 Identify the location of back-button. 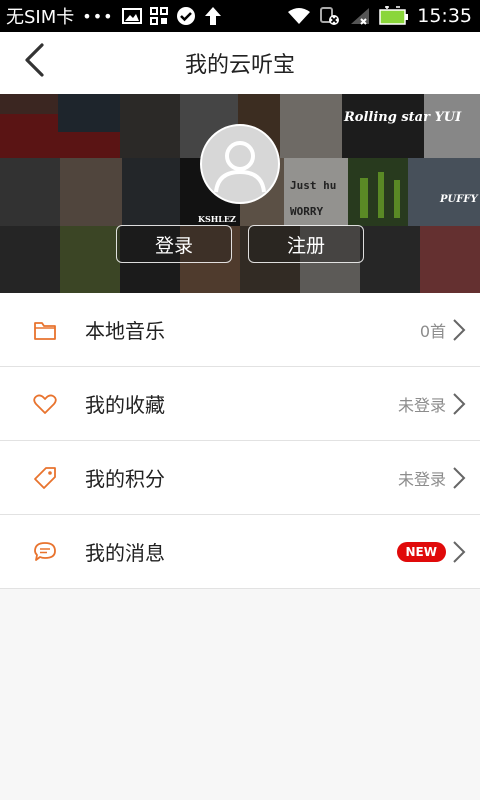
(34, 62).